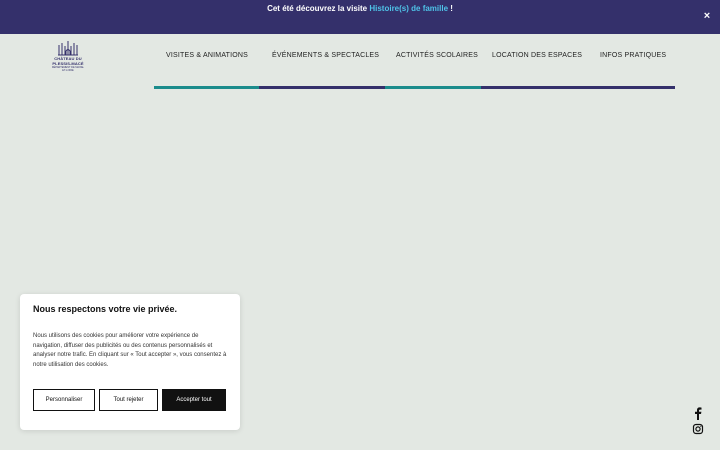  I want to click on nav-underline-visites, so click(206, 87).